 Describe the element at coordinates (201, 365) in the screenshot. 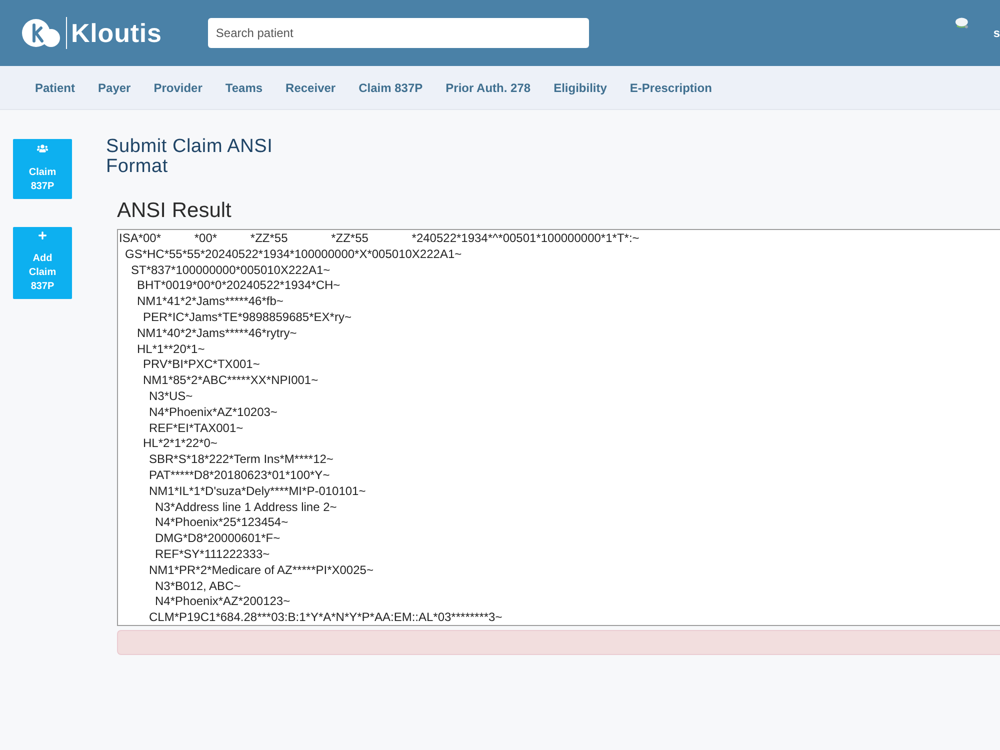

I see `edi-code-line: PRV*BI*PXC*TX001~` at that location.